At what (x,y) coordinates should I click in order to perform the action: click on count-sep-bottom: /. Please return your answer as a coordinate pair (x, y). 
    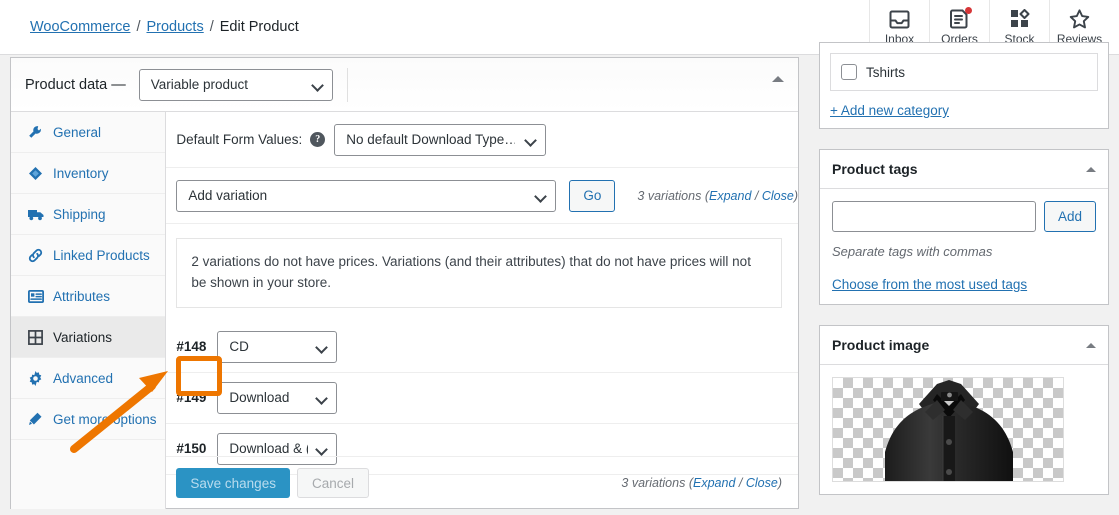
    Looking at the image, I should click on (740, 483).